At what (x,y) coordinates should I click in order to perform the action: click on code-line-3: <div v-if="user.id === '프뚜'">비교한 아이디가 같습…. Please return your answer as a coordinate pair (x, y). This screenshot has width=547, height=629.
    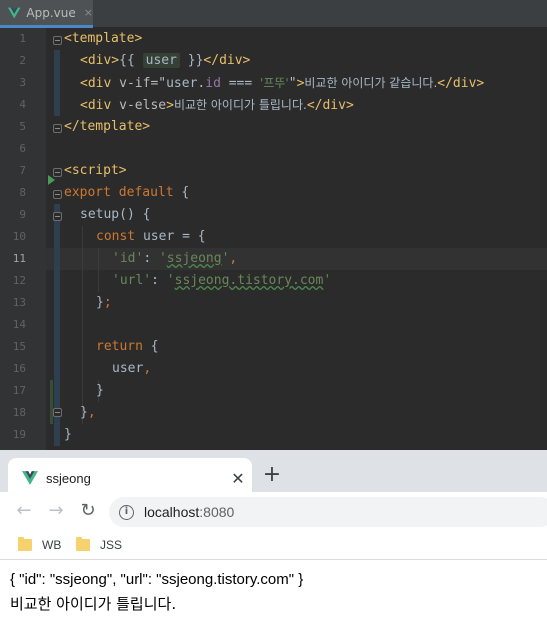
    Looking at the image, I should click on (282, 83).